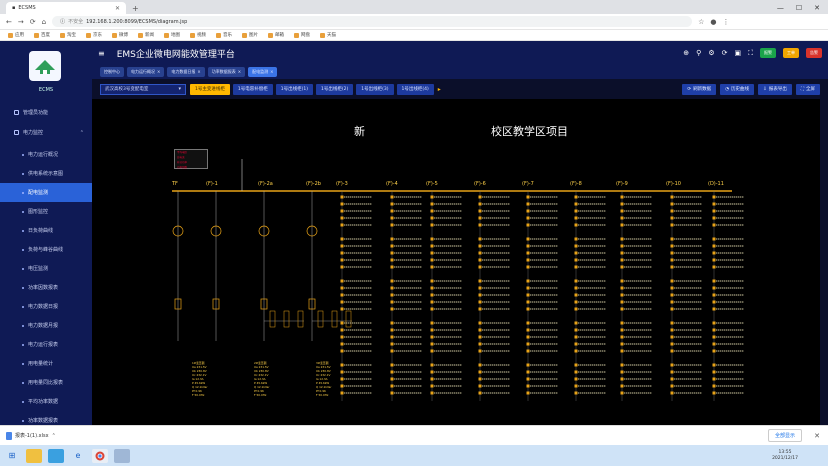 This screenshot has width=828, height=466. What do you see at coordinates (824, 262) in the screenshot?
I see `vertical-scrollbar` at bounding box center [824, 262].